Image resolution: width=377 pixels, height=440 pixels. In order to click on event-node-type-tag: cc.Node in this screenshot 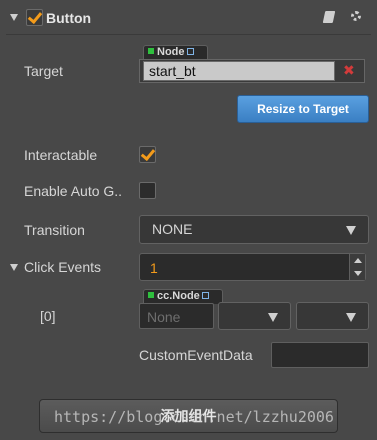, I will do `click(183, 296)`.